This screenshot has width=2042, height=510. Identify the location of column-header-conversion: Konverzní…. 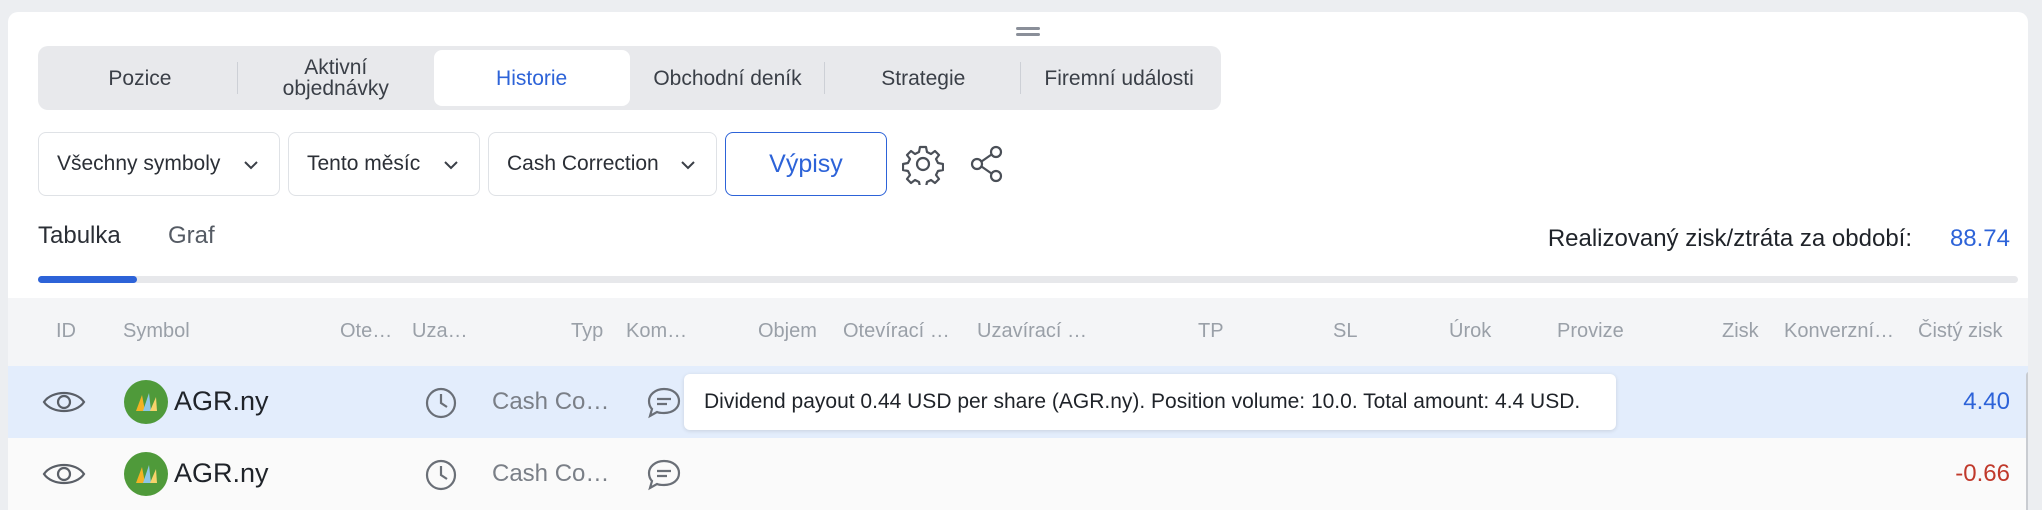
(1839, 331).